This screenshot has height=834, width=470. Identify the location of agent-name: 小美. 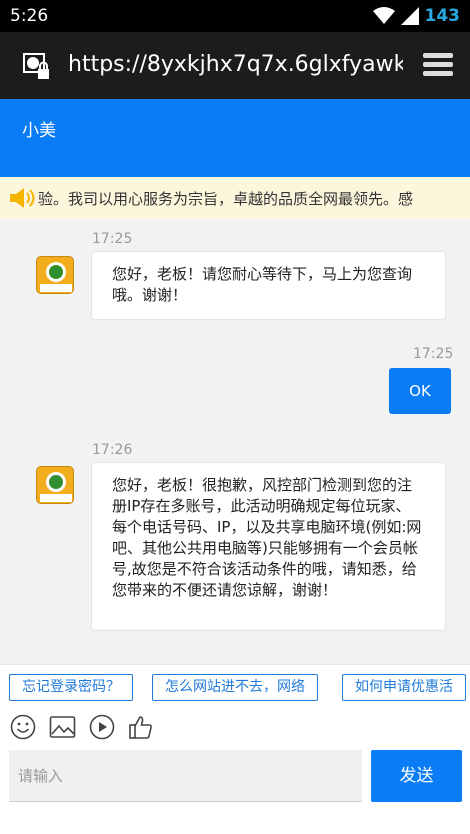
(39, 131).